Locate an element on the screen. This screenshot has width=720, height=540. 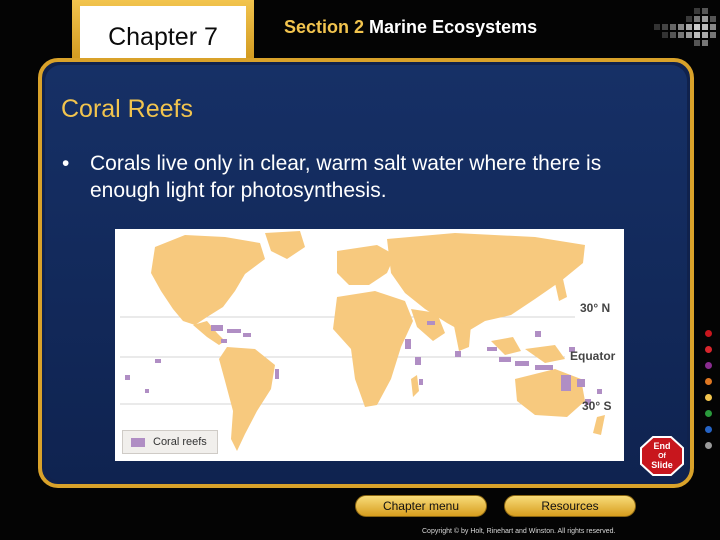
legend-label: Coral reefs is located at coordinates (180, 442).